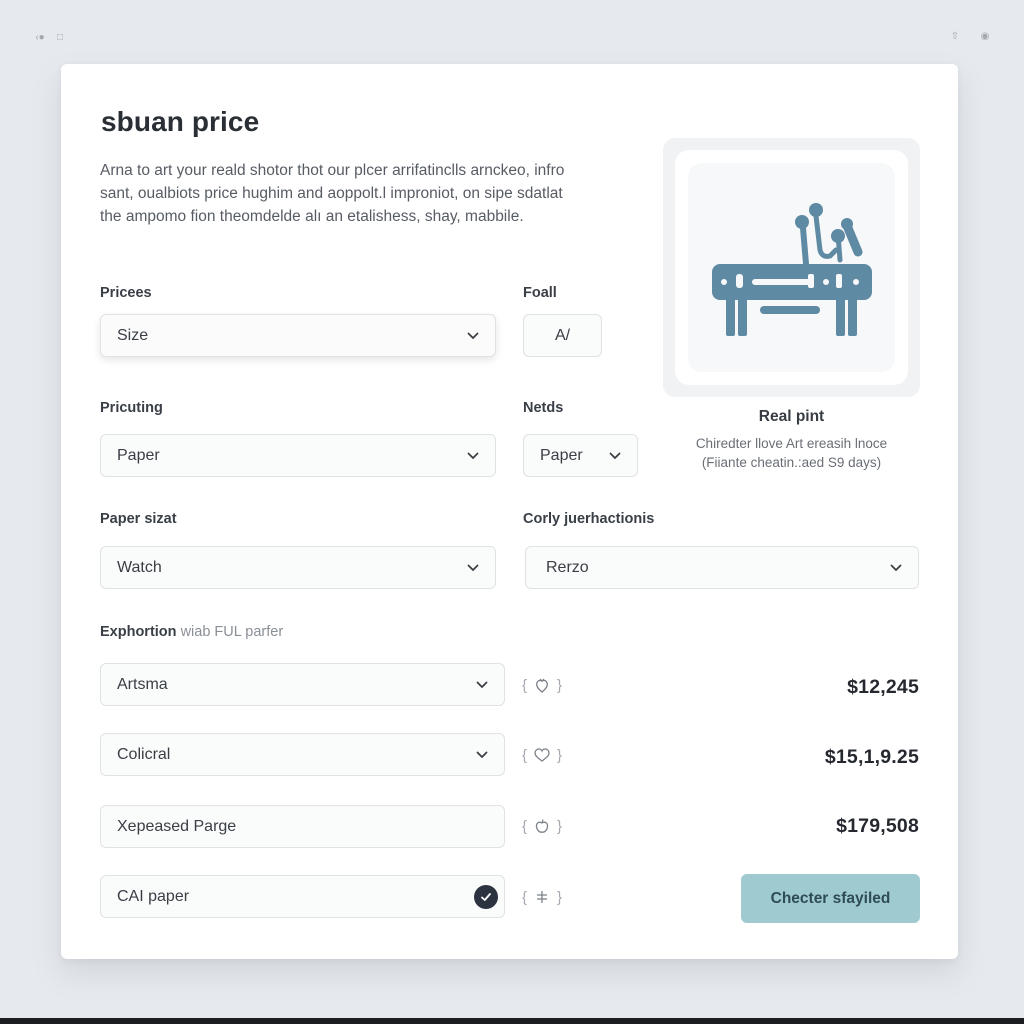 Image resolution: width=1024 pixels, height=1024 pixels. I want to click on option-row-1-icon-button: { }, so click(542, 685).